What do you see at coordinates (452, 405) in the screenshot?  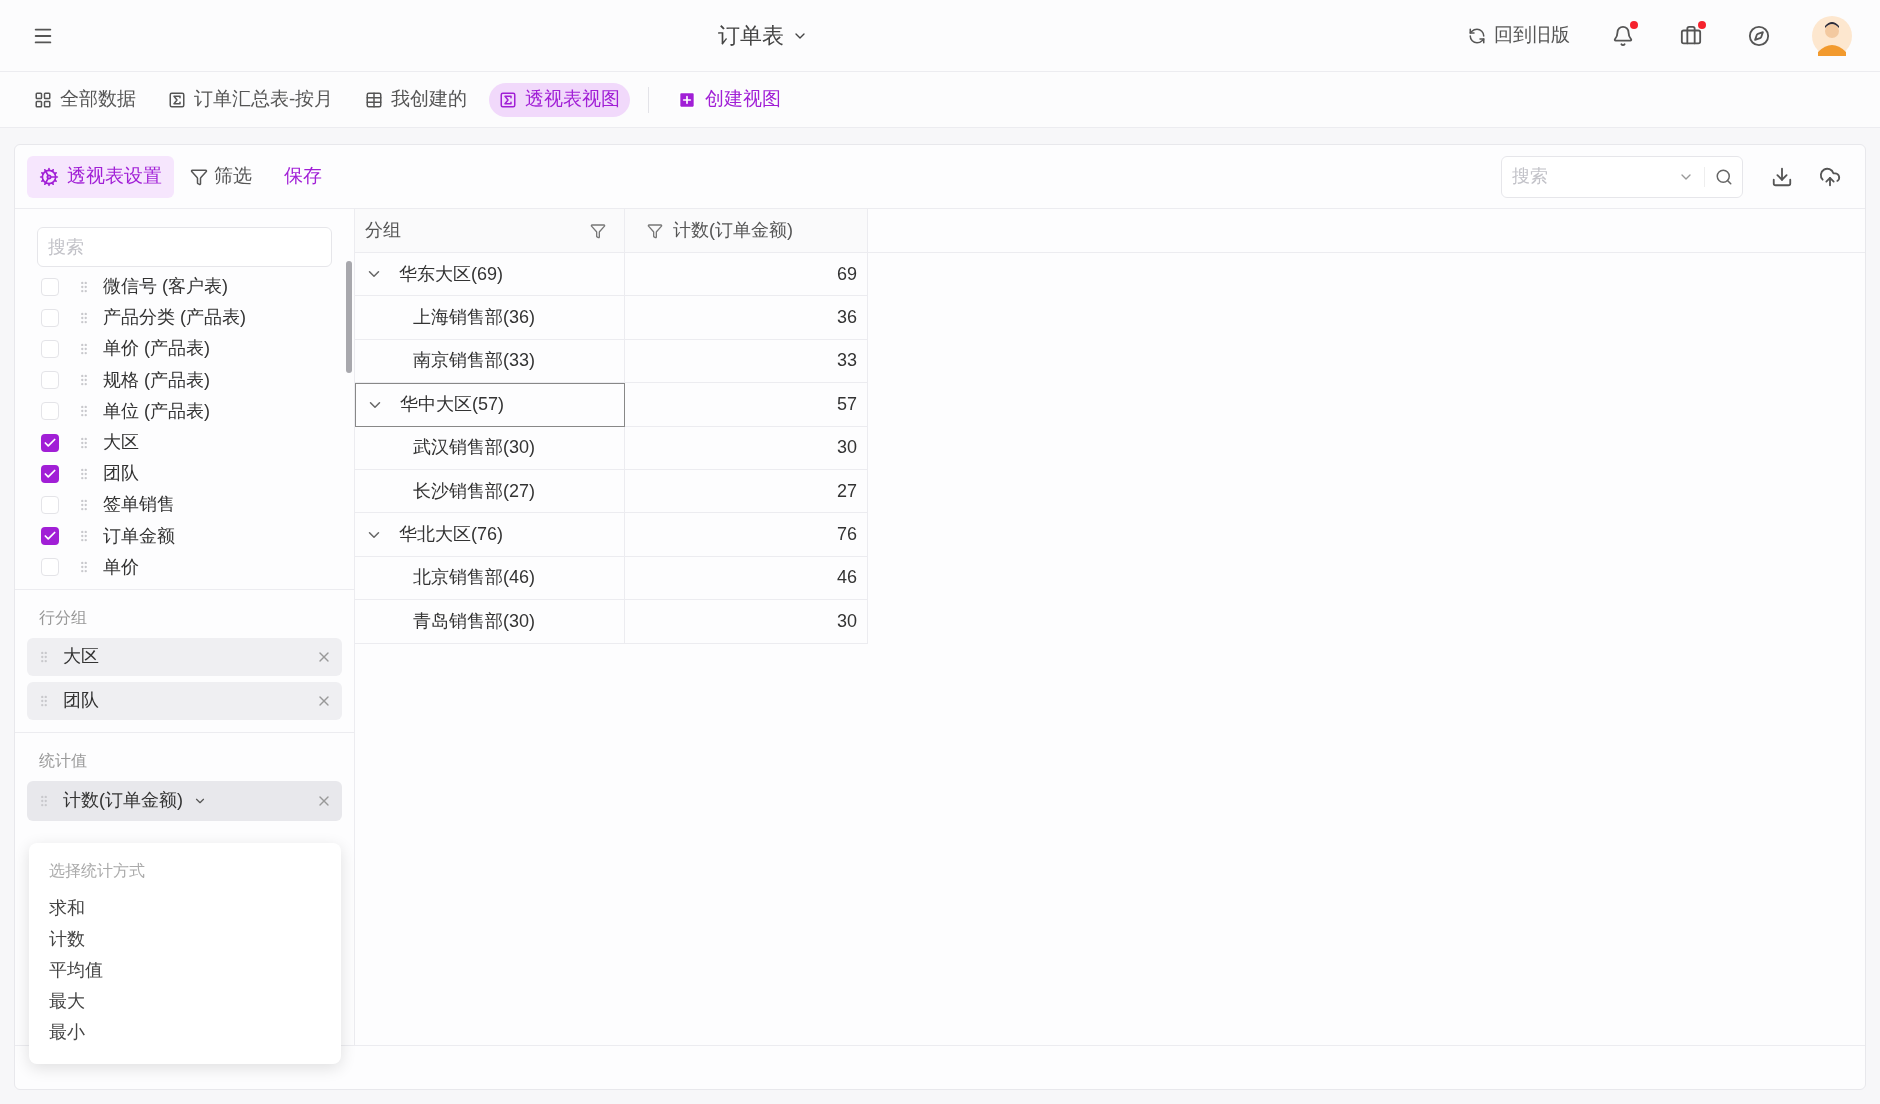 I see `group-label: 华中大区(57)` at bounding box center [452, 405].